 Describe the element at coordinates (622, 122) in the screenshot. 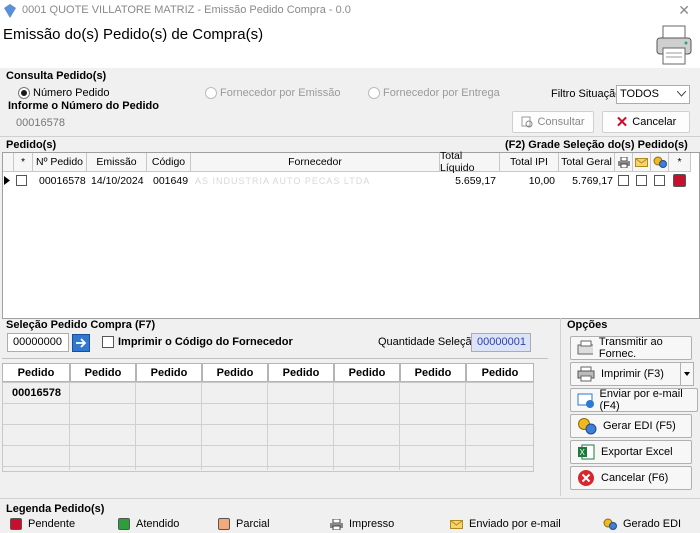

I see `x-icon: ✕` at that location.